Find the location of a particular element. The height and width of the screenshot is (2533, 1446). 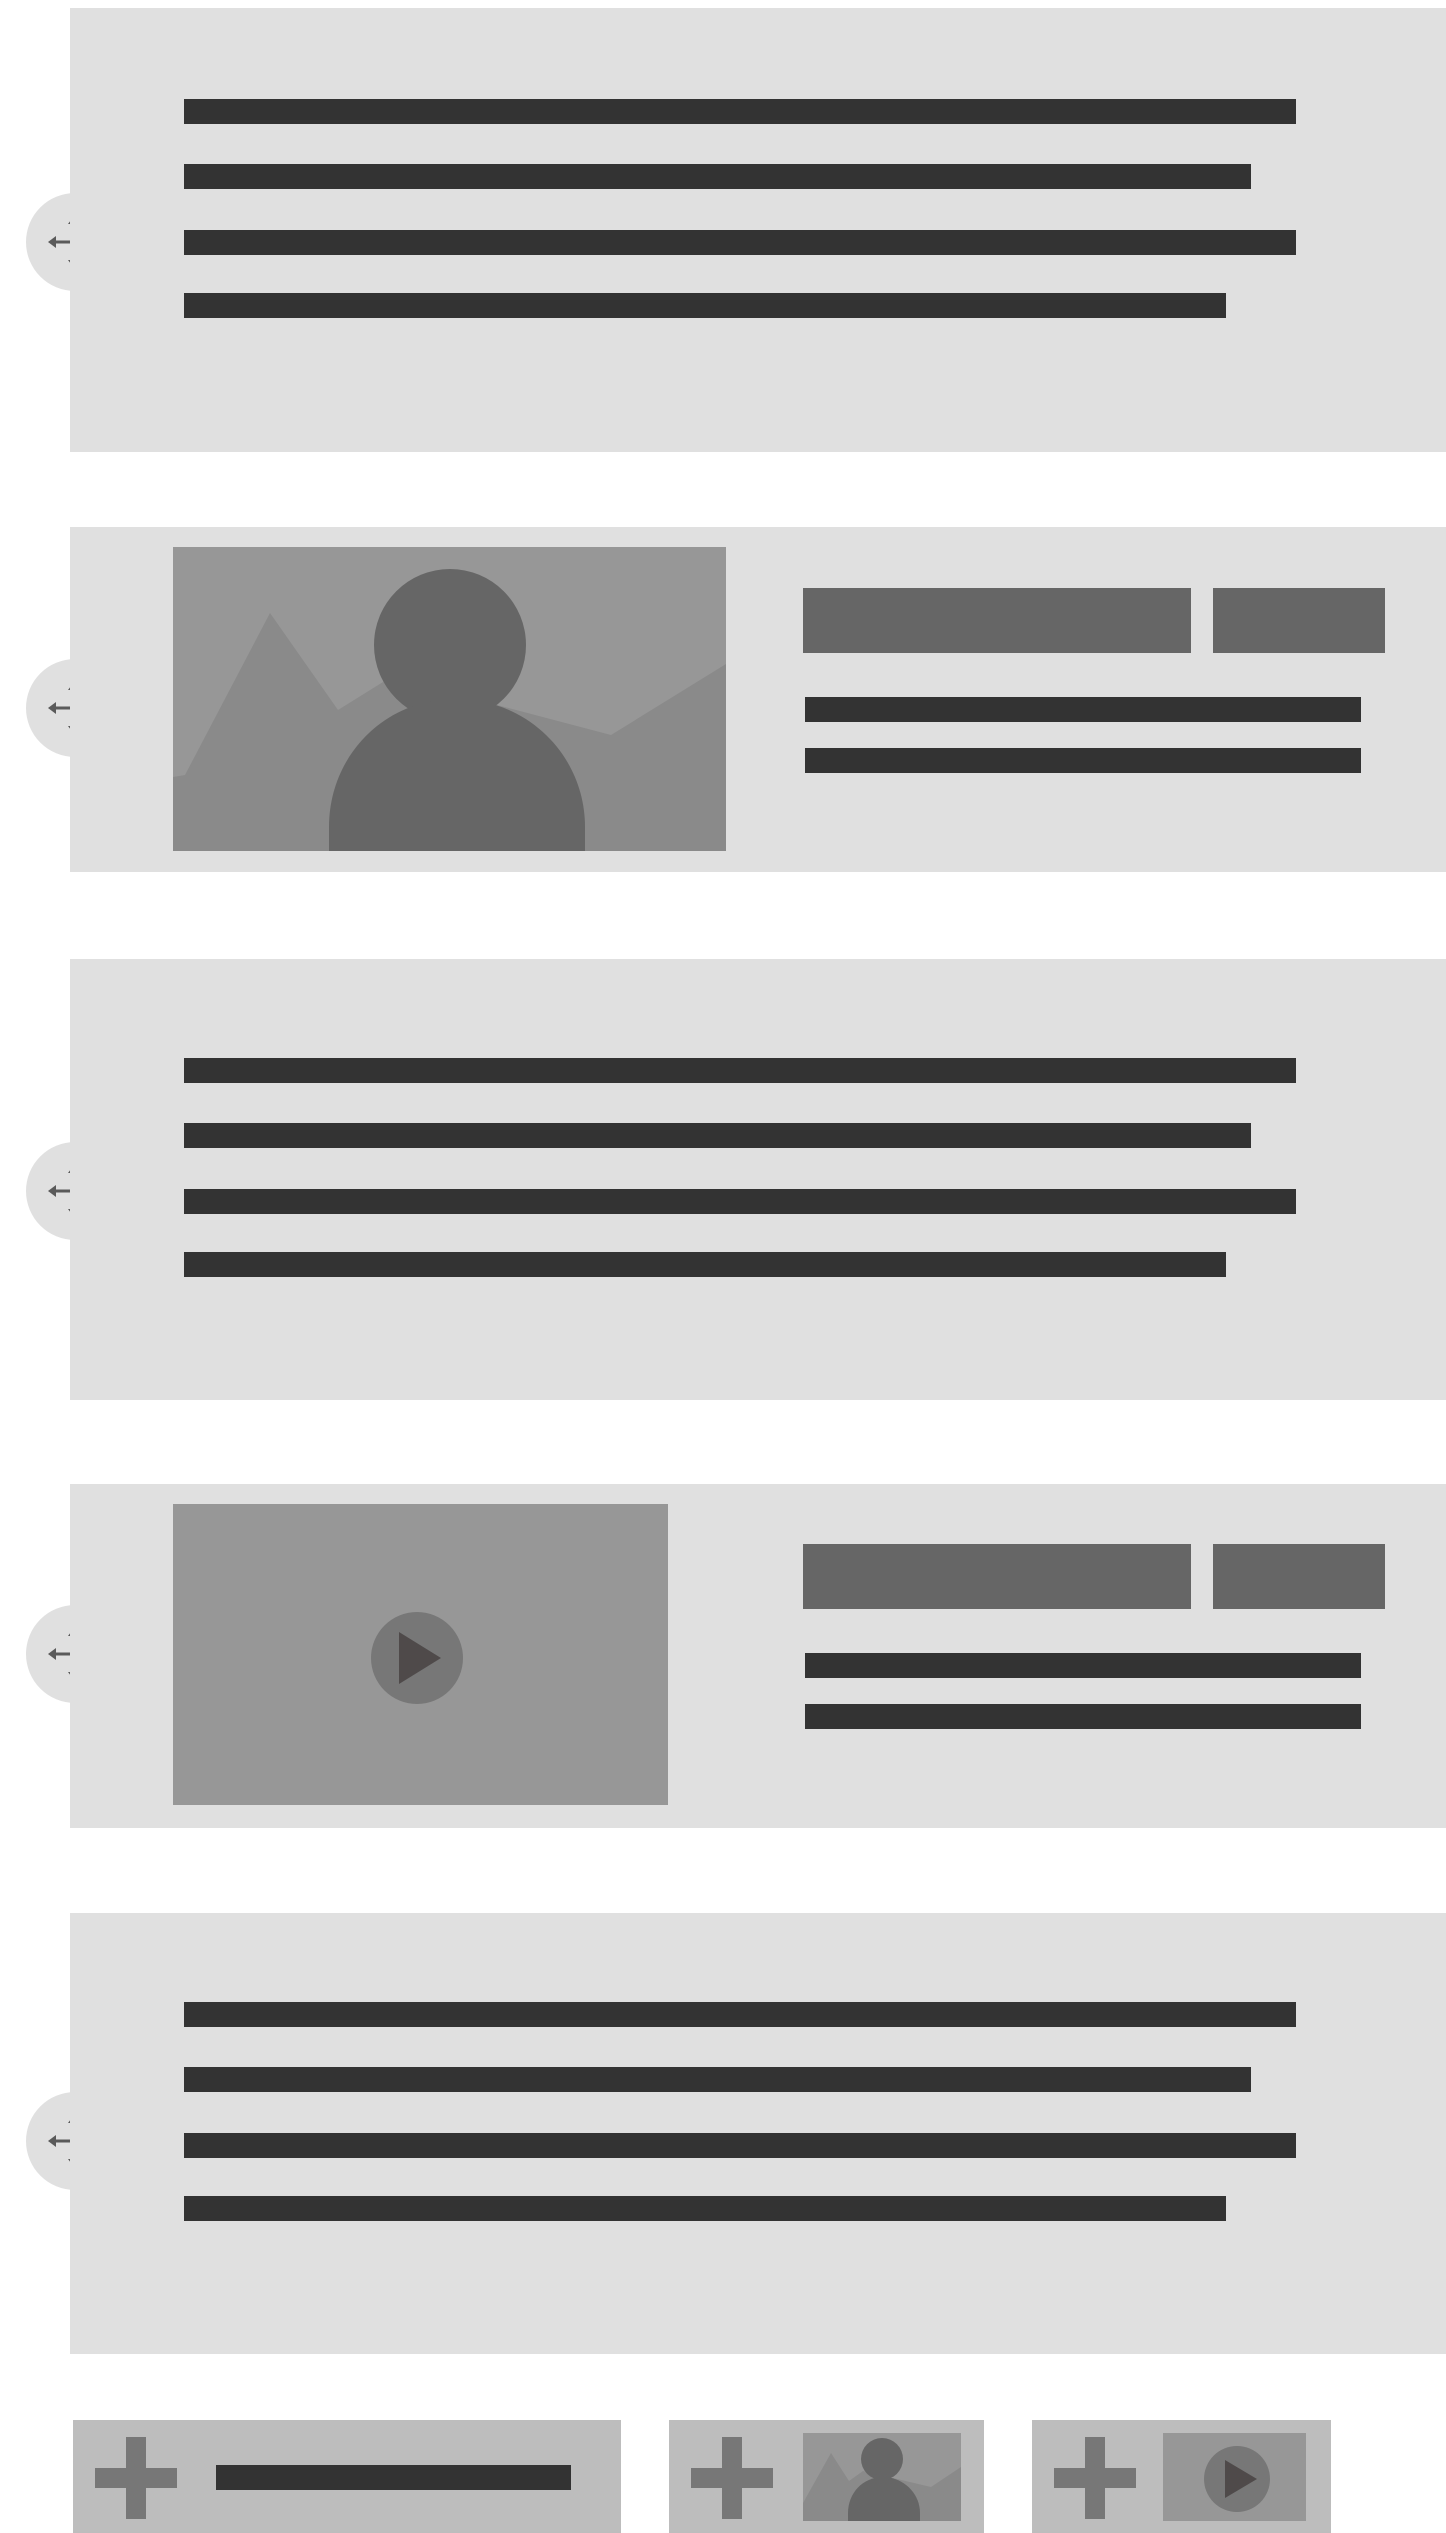

image-placeholder is located at coordinates (449, 699).